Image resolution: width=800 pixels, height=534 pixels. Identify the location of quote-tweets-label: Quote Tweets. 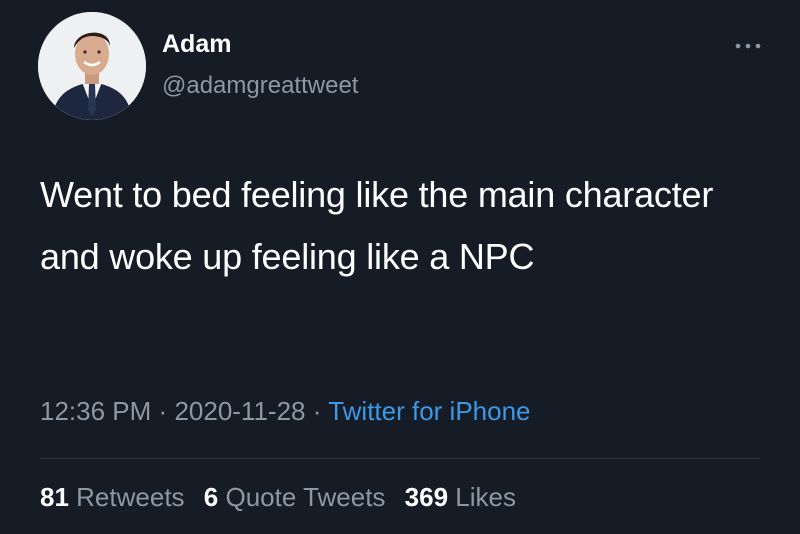
(305, 497).